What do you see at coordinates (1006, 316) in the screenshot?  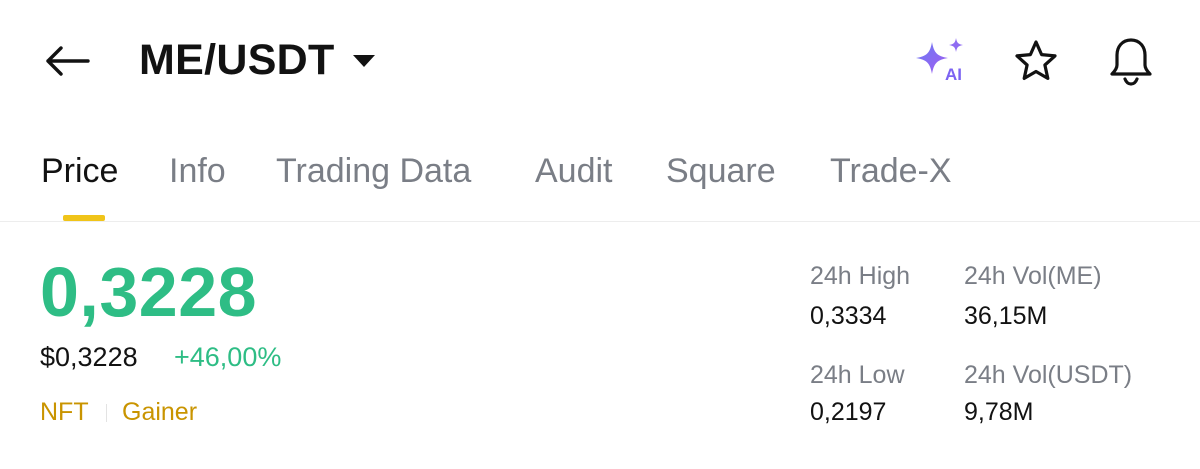 I see `stat-24h-vol-base-value: 36,15M` at bounding box center [1006, 316].